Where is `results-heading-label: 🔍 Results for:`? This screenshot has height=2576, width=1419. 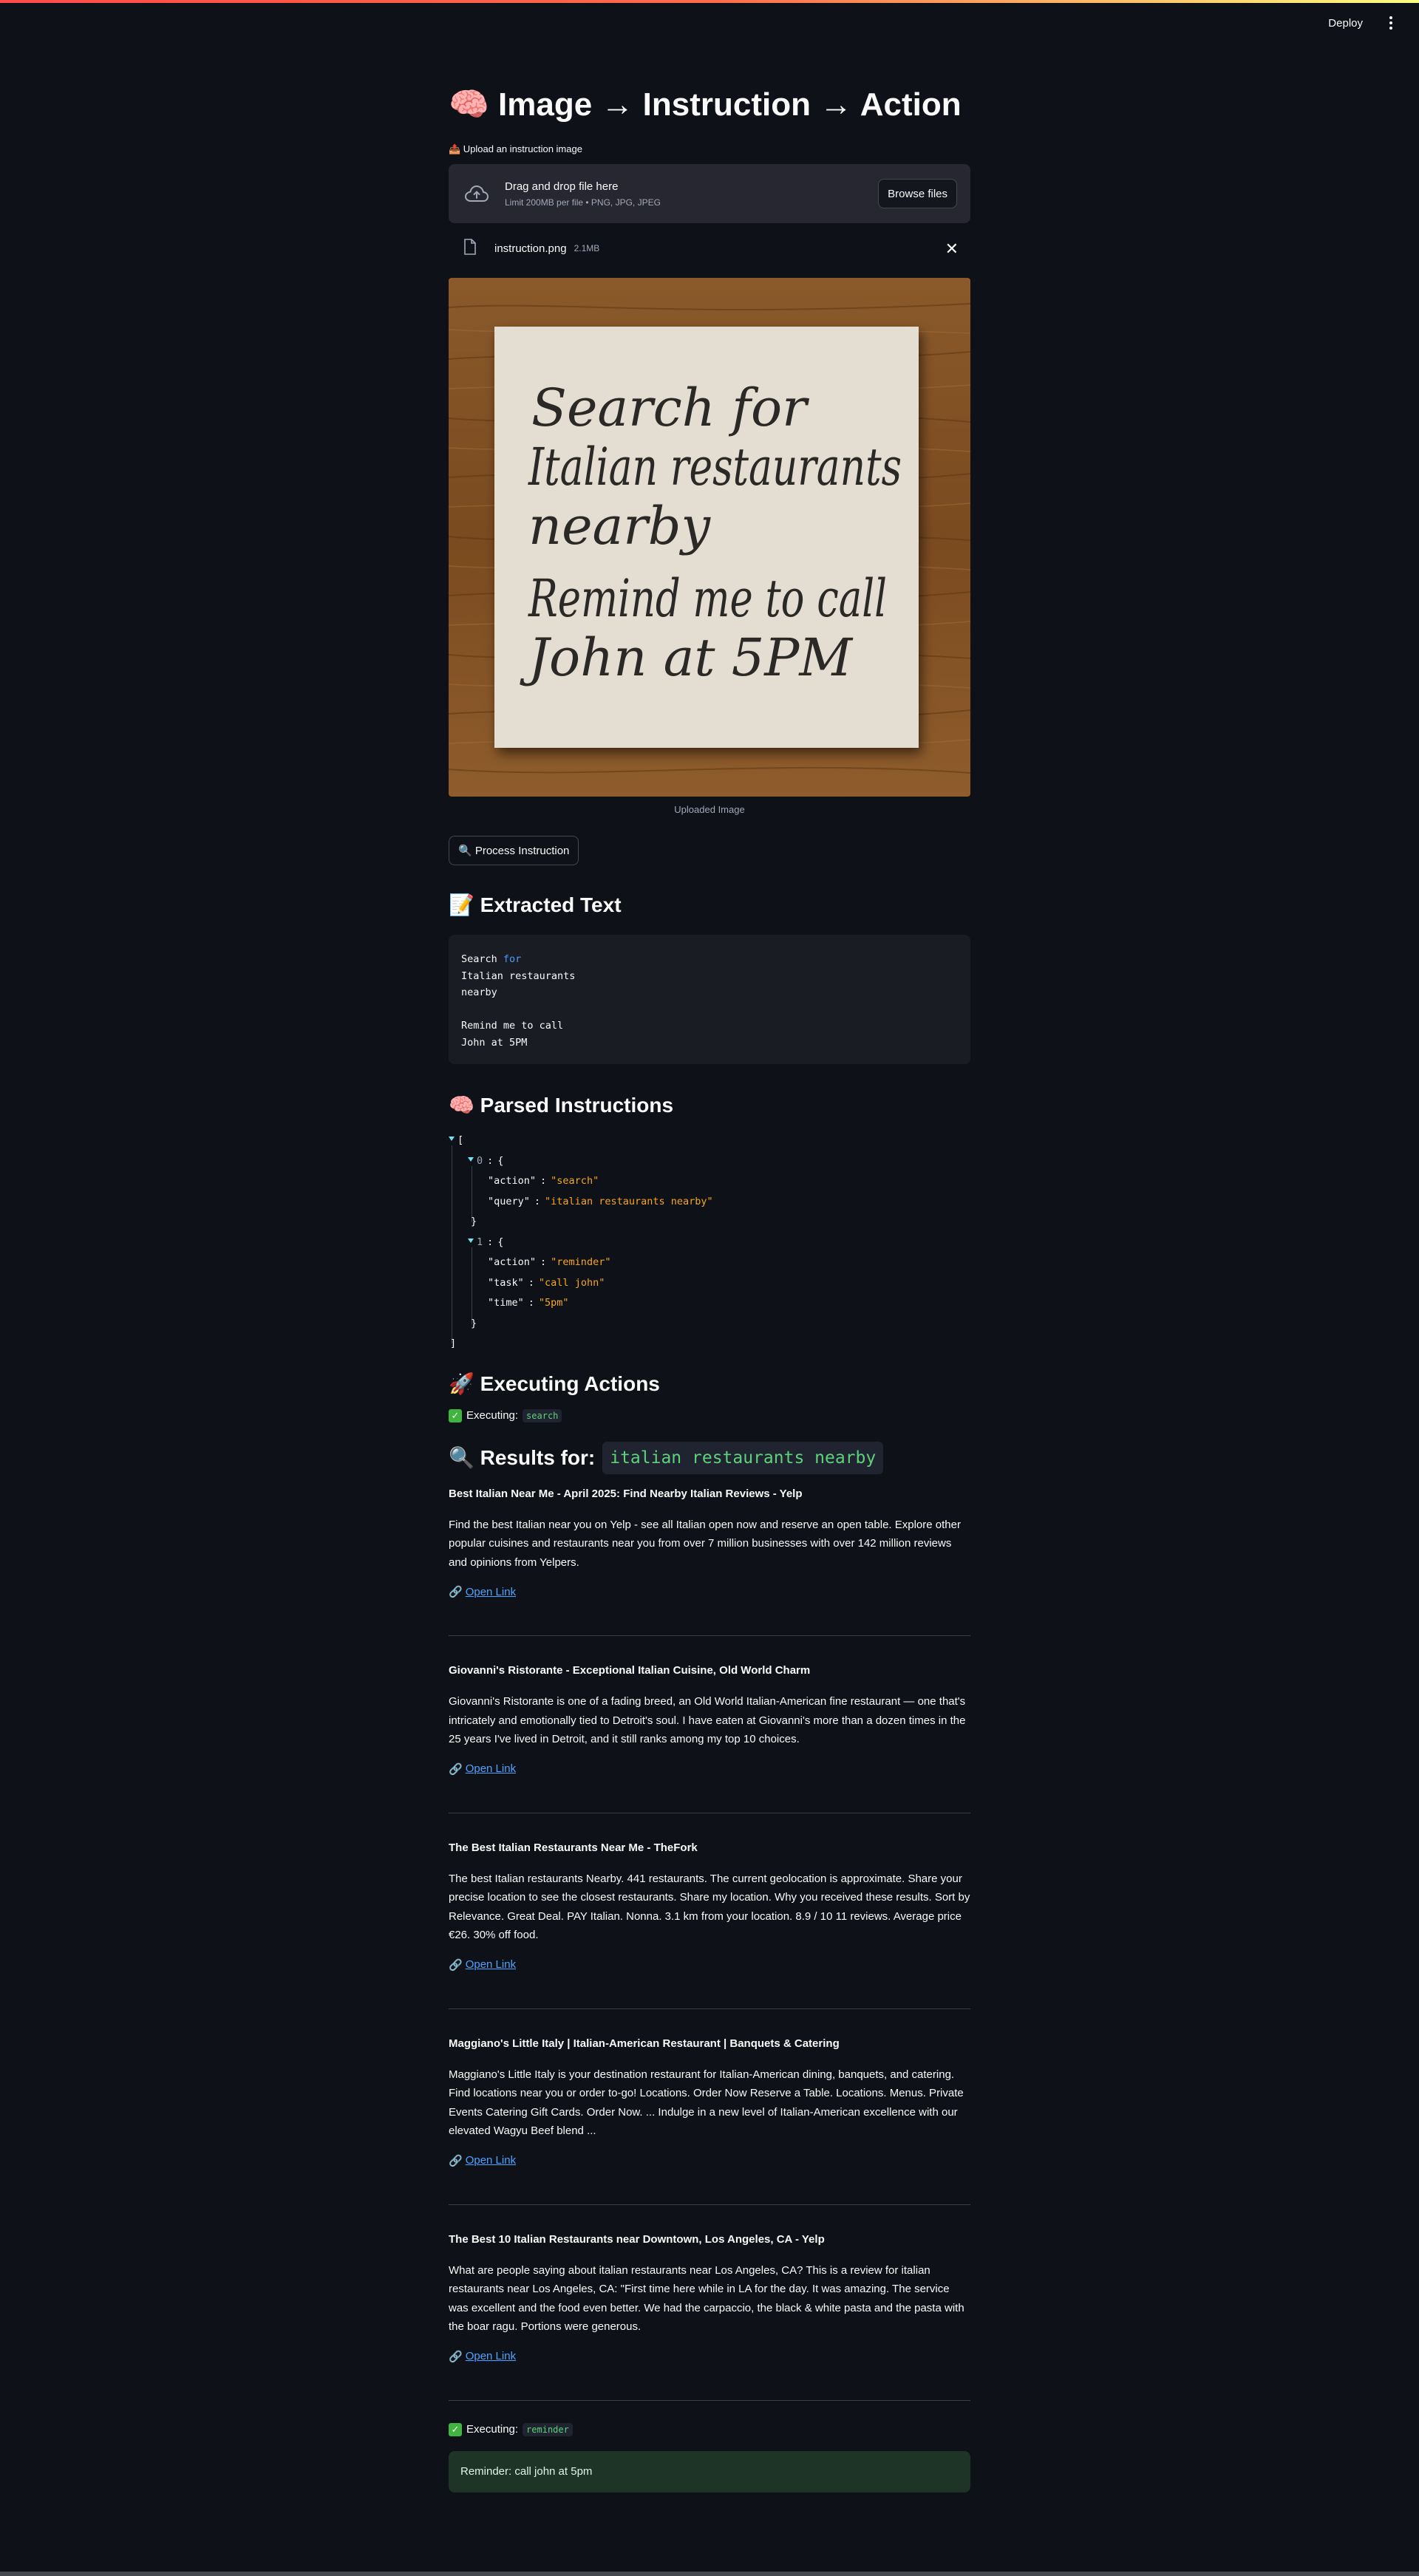 results-heading-label: 🔍 Results for: is located at coordinates (522, 1457).